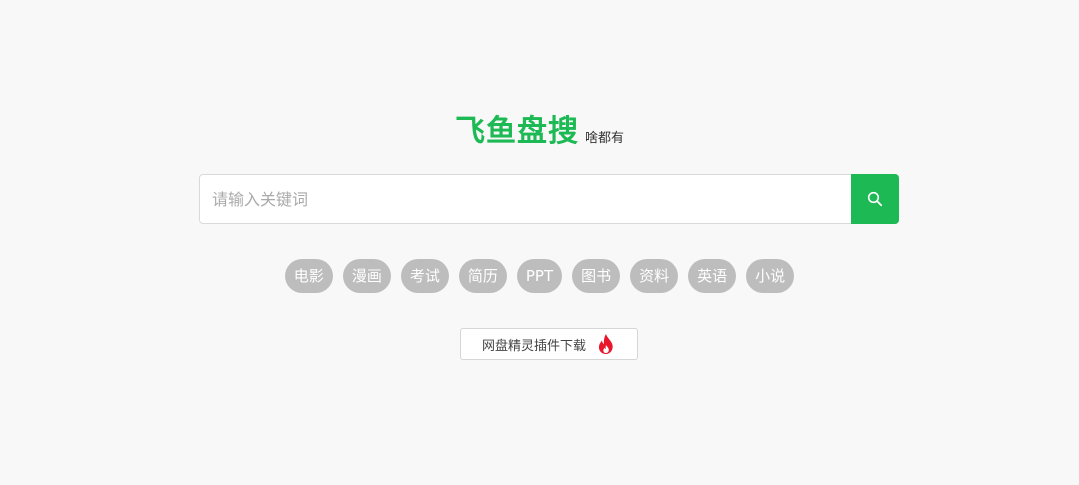 The height and width of the screenshot is (485, 1079). I want to click on search-button, so click(875, 199).